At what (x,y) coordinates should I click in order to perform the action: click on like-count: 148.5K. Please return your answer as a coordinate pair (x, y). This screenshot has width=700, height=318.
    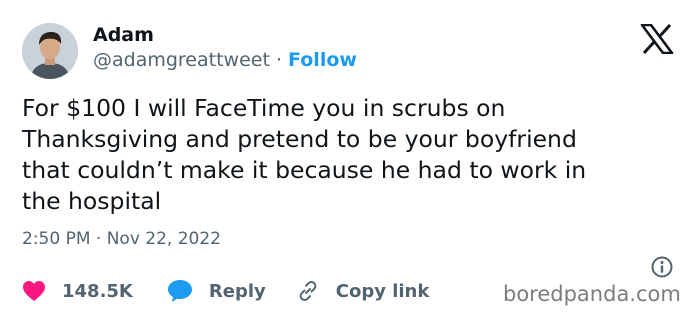
    Looking at the image, I should click on (97, 291).